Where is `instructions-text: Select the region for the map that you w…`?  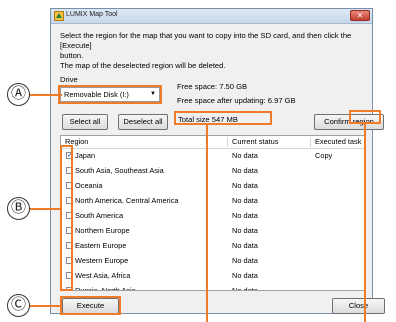
instructions-text: Select the region for the map that you w… is located at coordinates (213, 51).